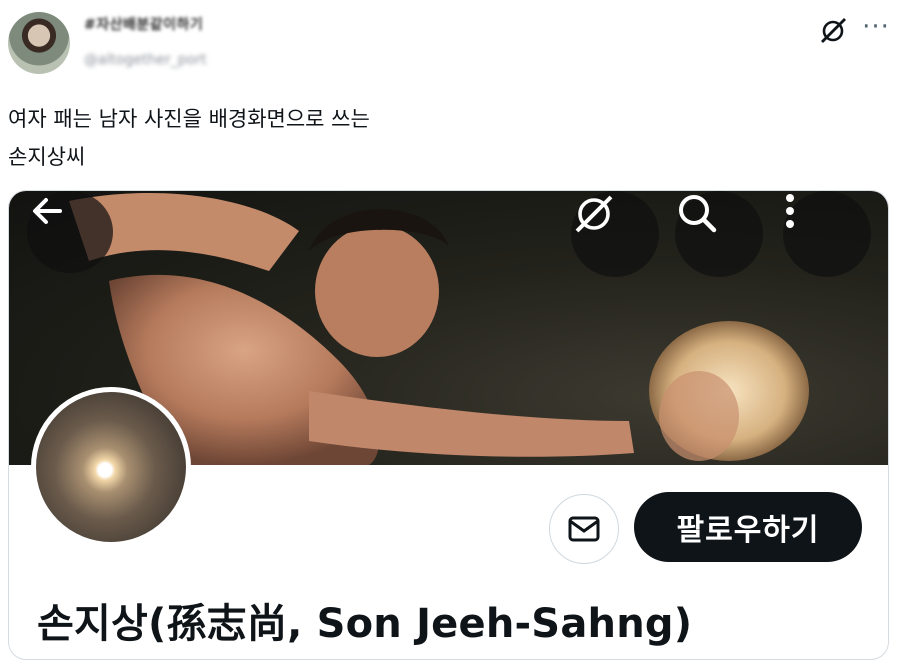 The image size is (900, 664). What do you see at coordinates (145, 60) in the screenshot?
I see `author-handle: @altogether_port` at bounding box center [145, 60].